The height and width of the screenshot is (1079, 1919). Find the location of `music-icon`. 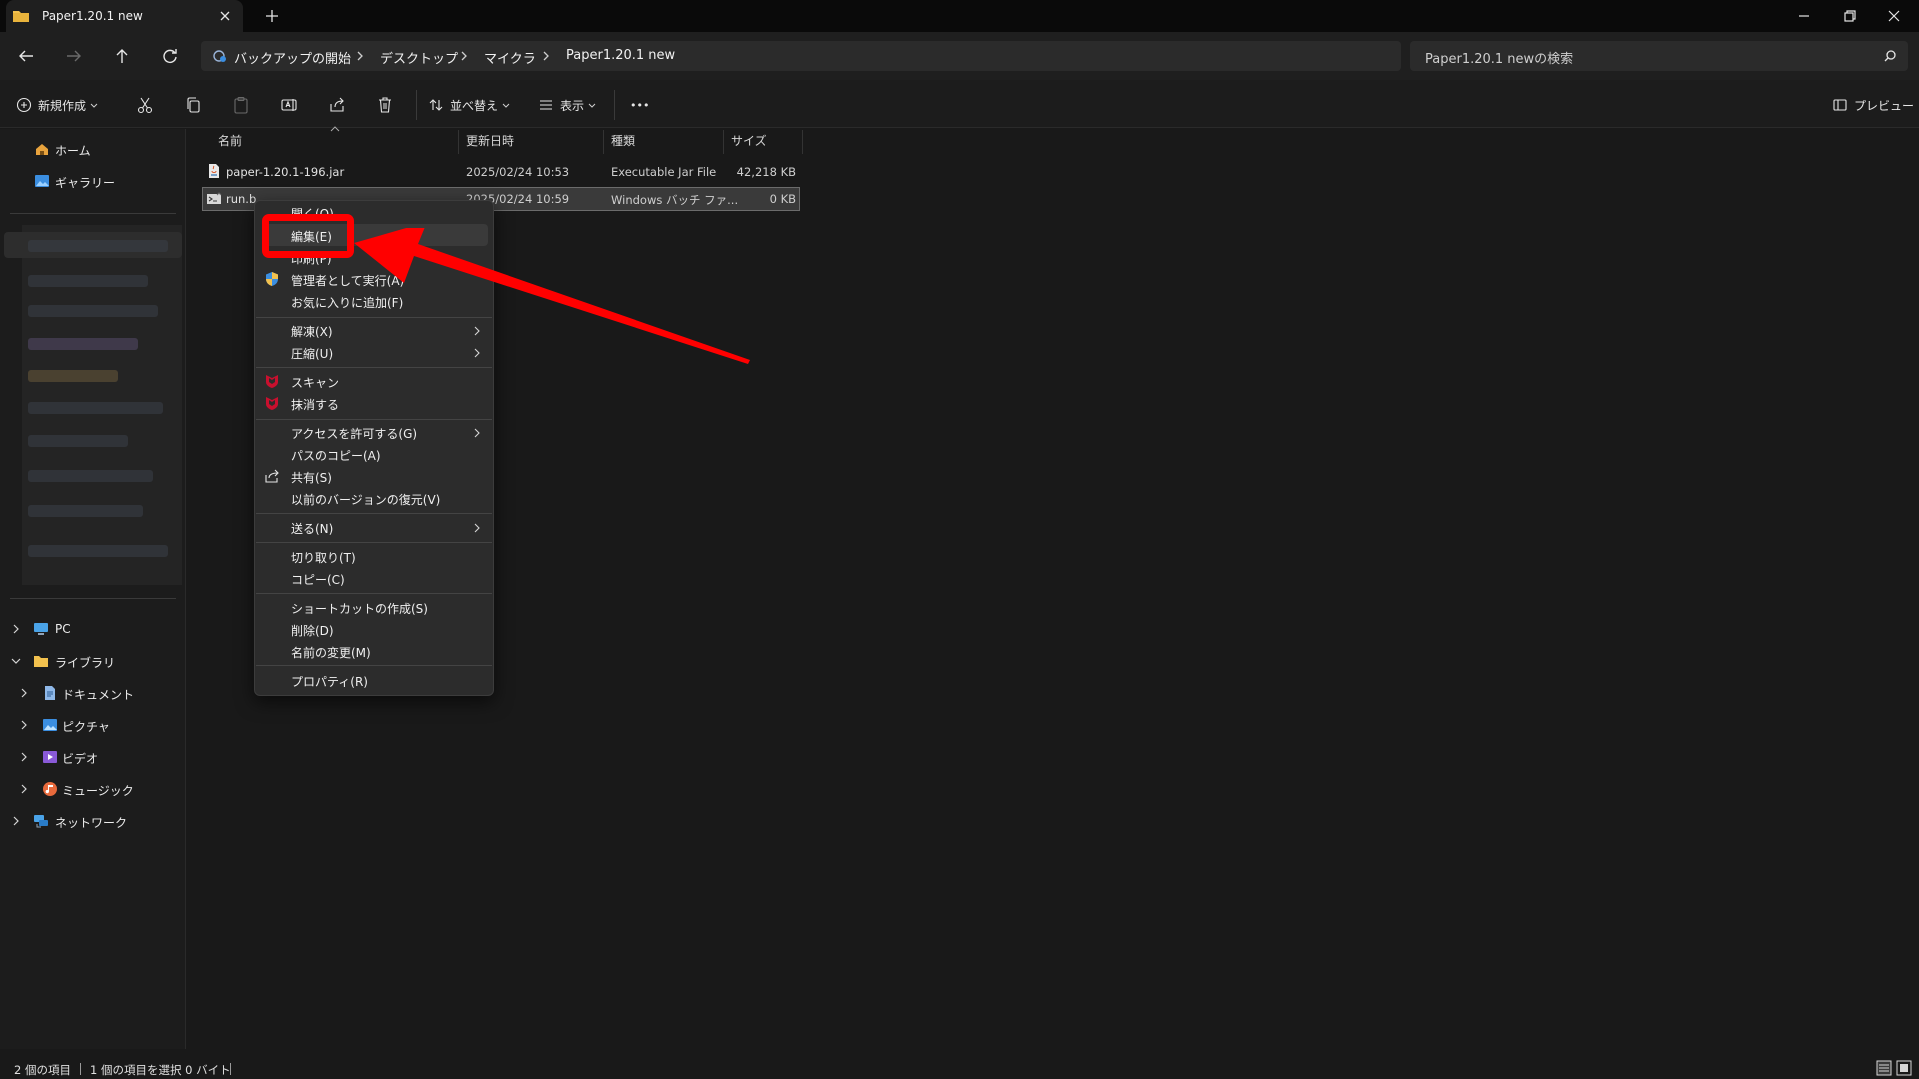

music-icon is located at coordinates (50, 789).